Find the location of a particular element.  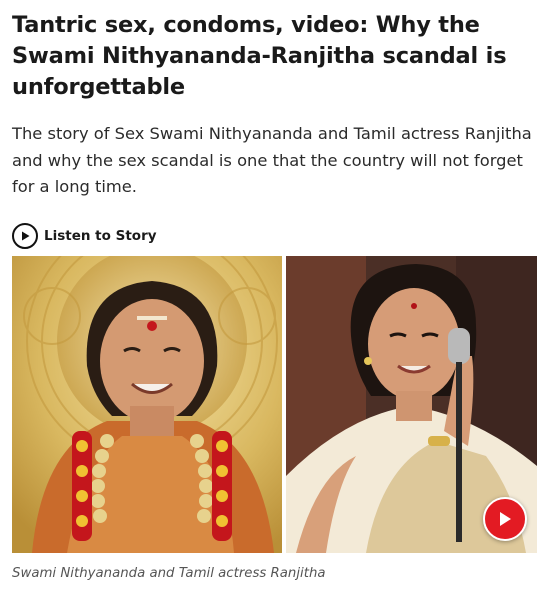

listen-to-story-button: Listen to Story is located at coordinates (84, 236).